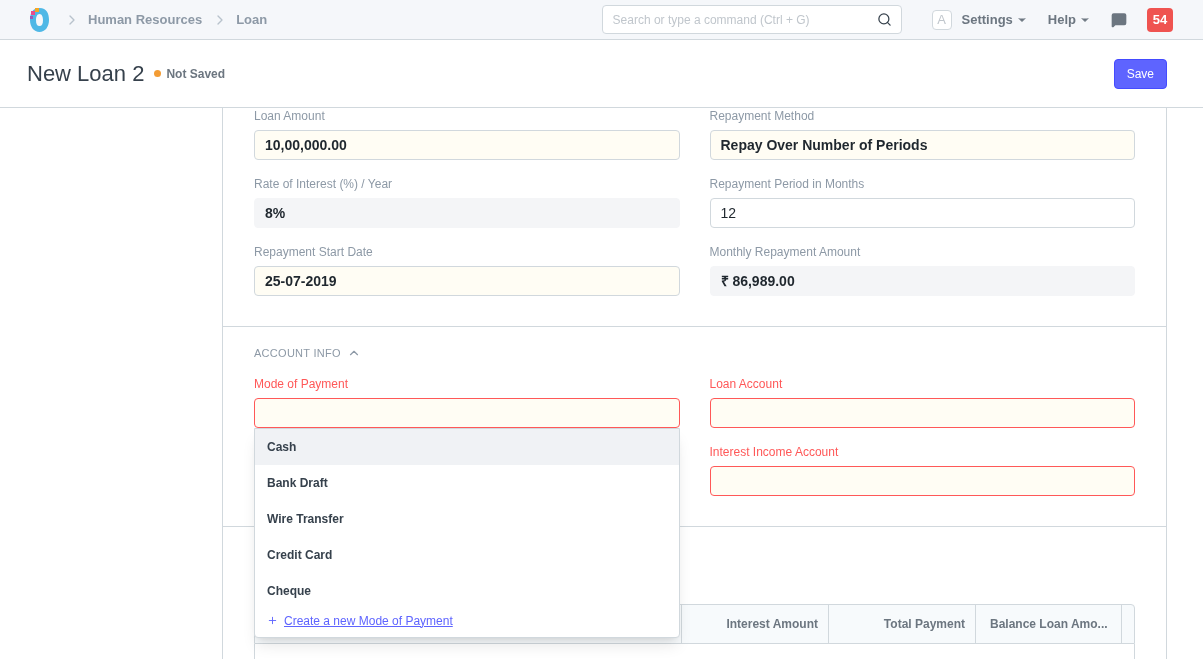 The image size is (1203, 659). I want to click on plus-icon, so click(272, 620).